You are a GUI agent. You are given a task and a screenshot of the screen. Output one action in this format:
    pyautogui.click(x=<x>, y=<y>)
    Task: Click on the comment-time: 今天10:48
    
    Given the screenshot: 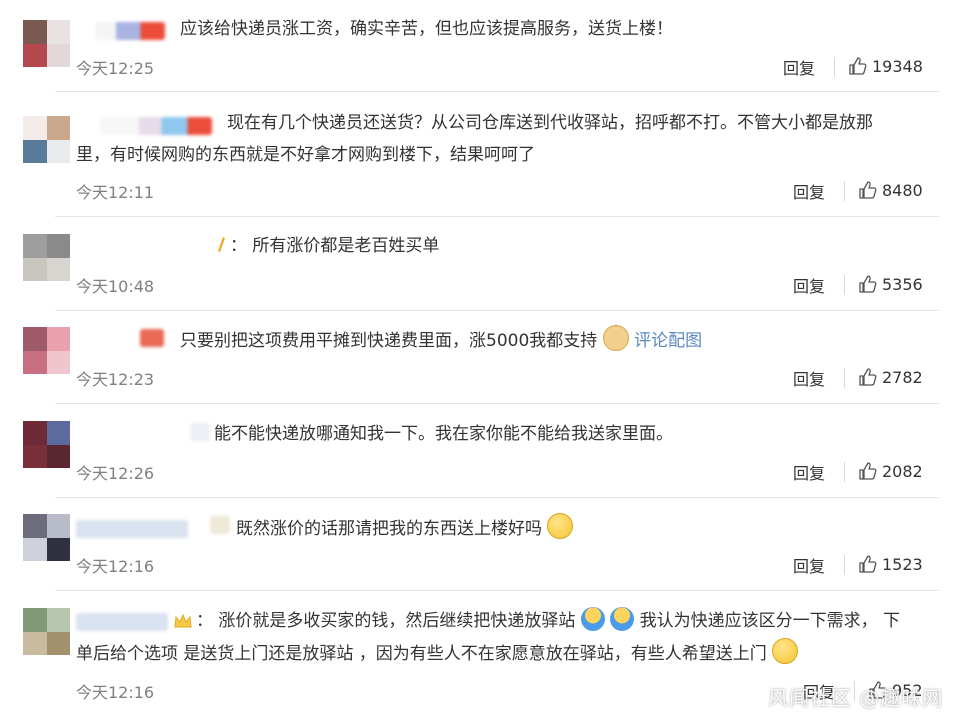 What is the action you would take?
    pyautogui.click(x=115, y=286)
    